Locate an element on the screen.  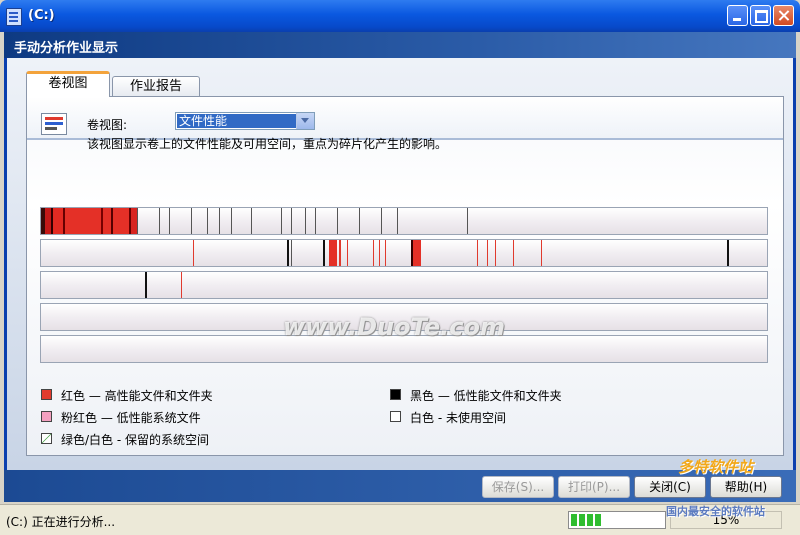
minimize-button is located at coordinates (737, 15).